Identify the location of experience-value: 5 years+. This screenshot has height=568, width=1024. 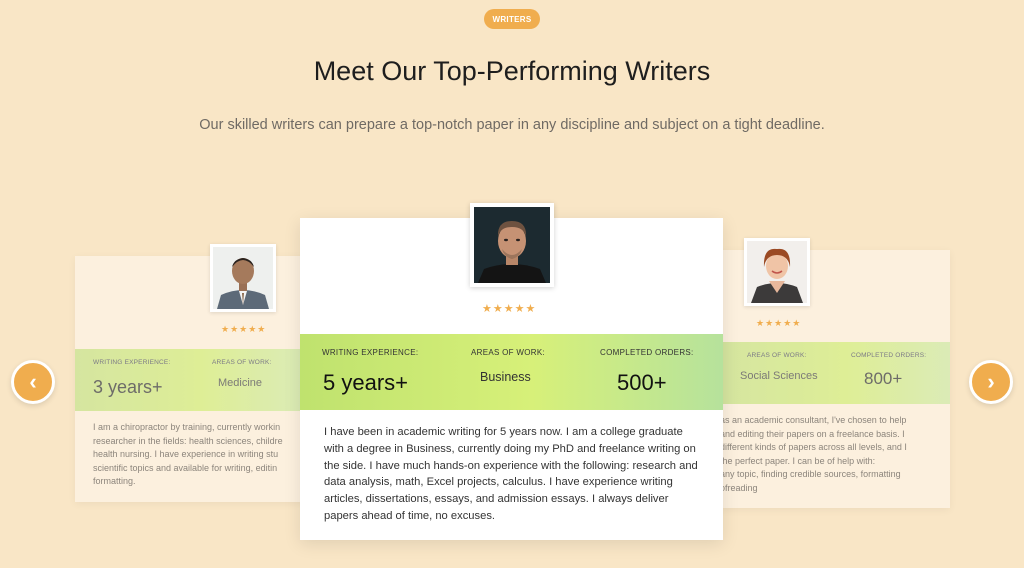
(365, 382).